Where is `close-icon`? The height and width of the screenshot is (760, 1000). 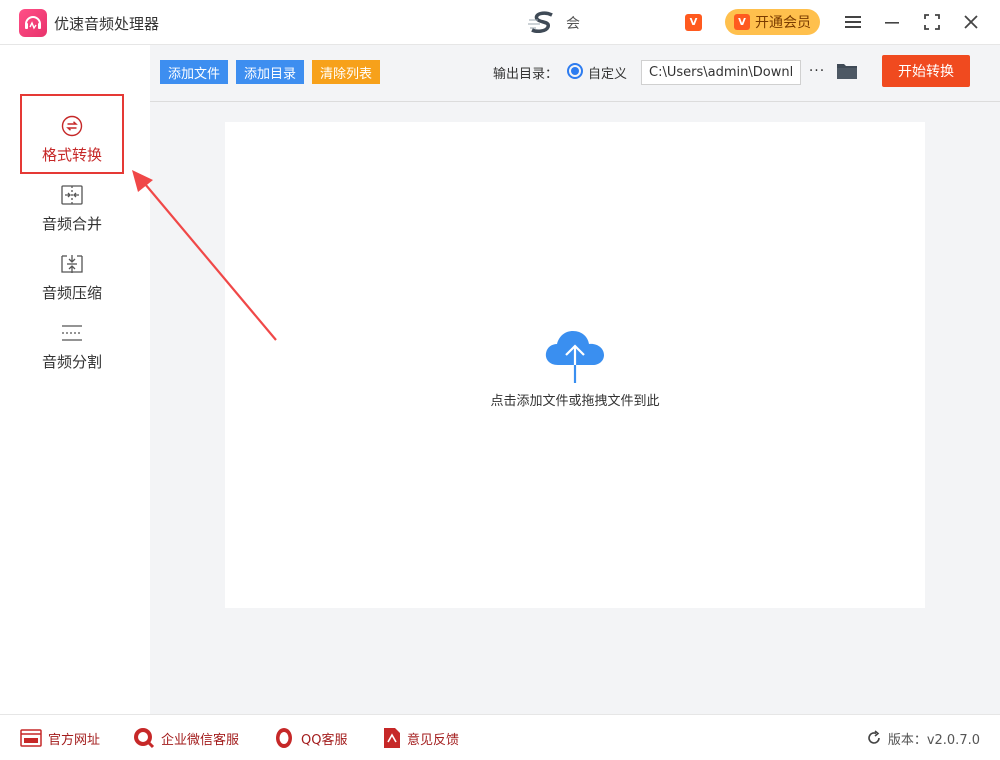 close-icon is located at coordinates (971, 22).